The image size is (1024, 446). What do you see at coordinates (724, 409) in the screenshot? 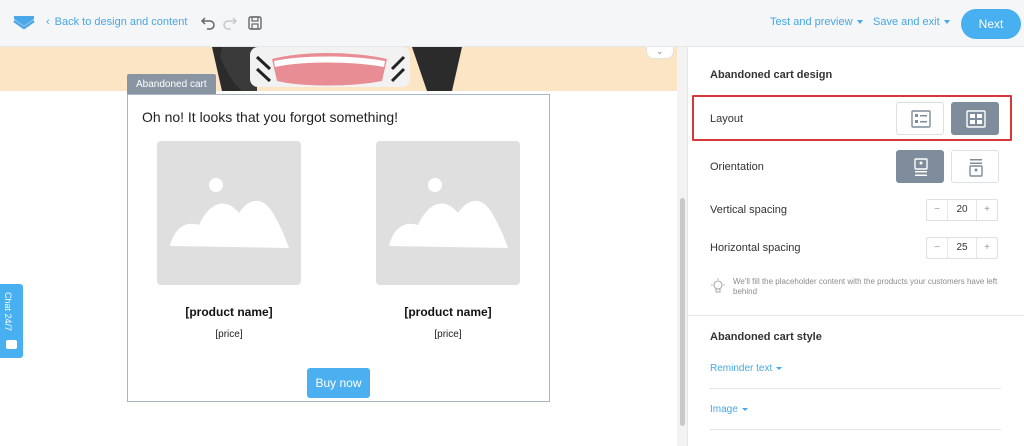
I see `image-label: Image` at bounding box center [724, 409].